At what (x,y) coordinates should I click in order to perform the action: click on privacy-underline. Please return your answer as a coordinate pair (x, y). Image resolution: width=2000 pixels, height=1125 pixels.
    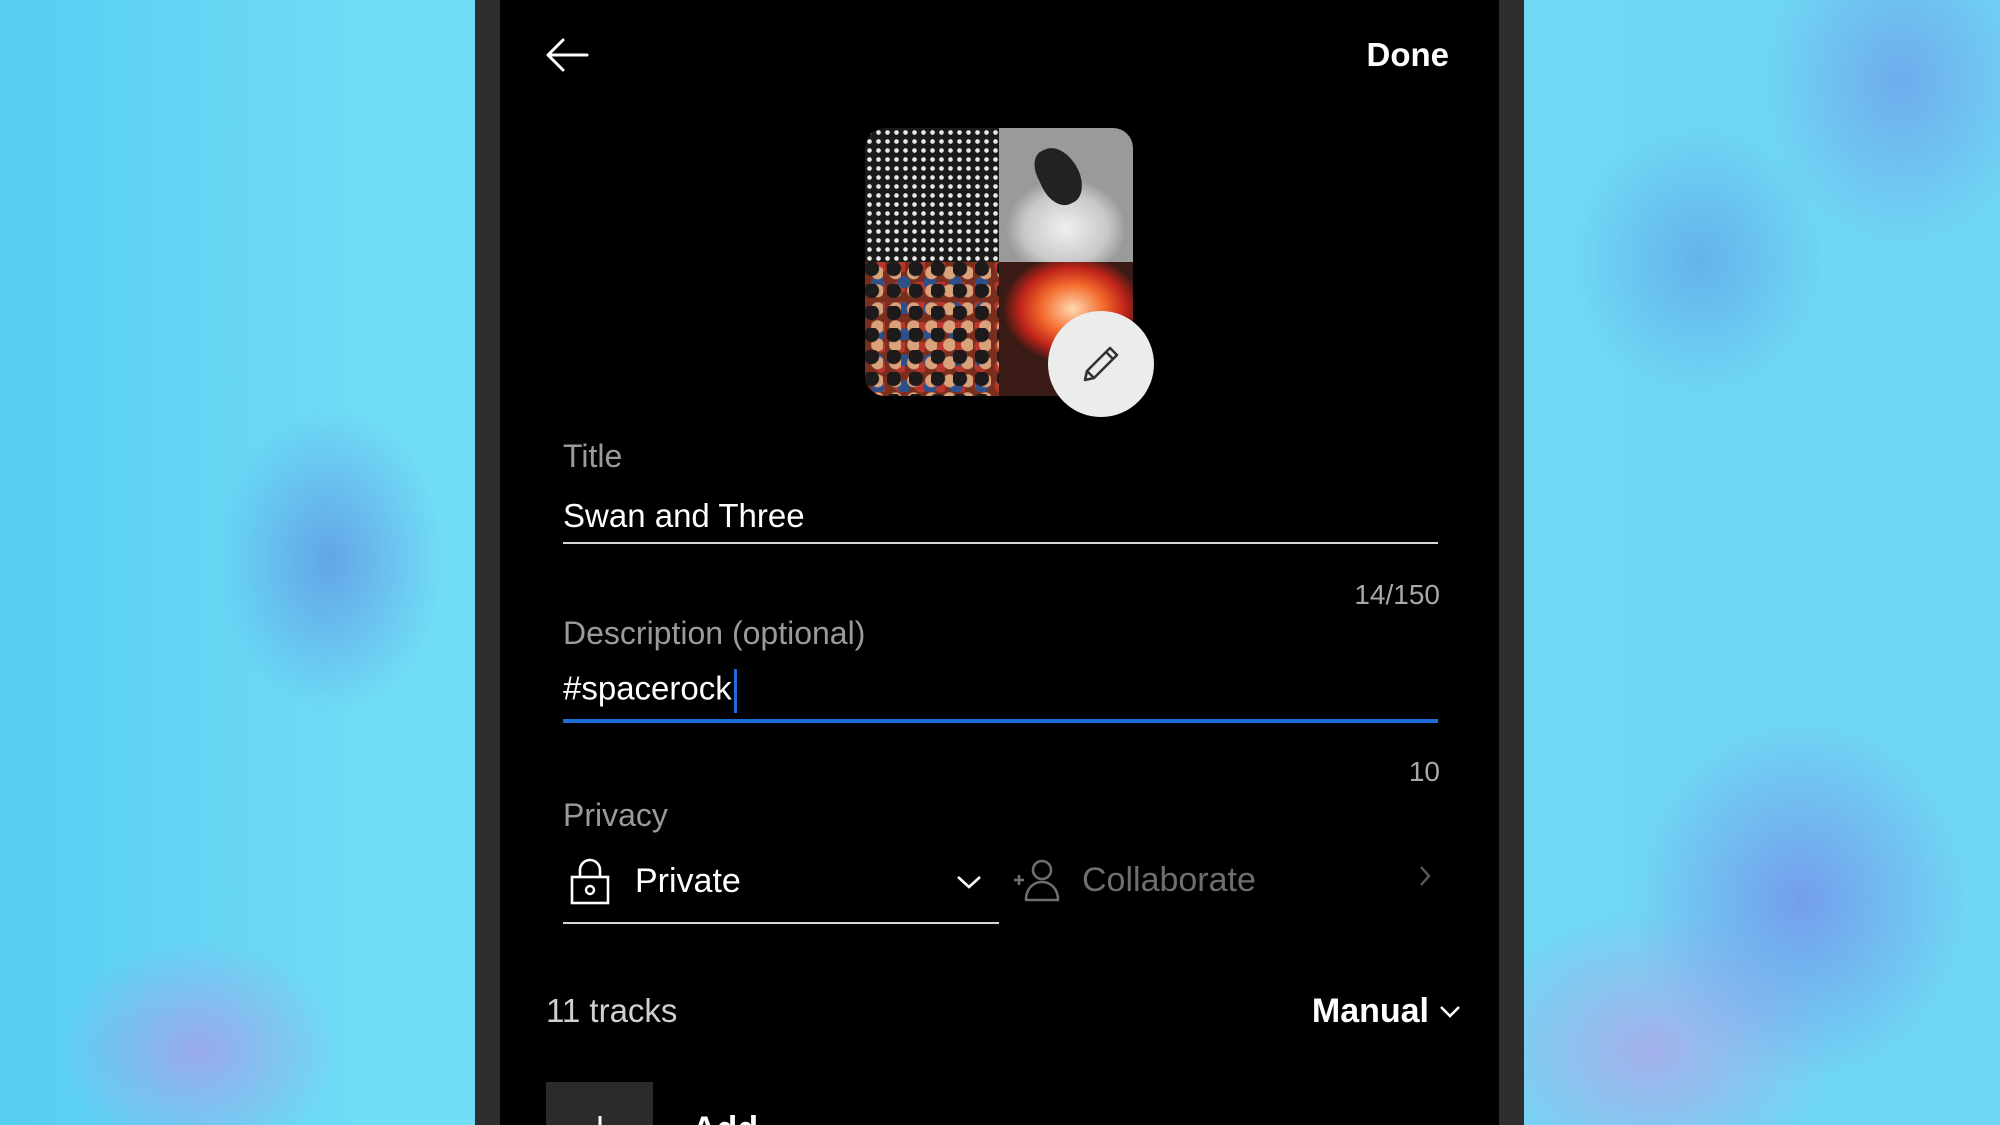
    Looking at the image, I should click on (781, 923).